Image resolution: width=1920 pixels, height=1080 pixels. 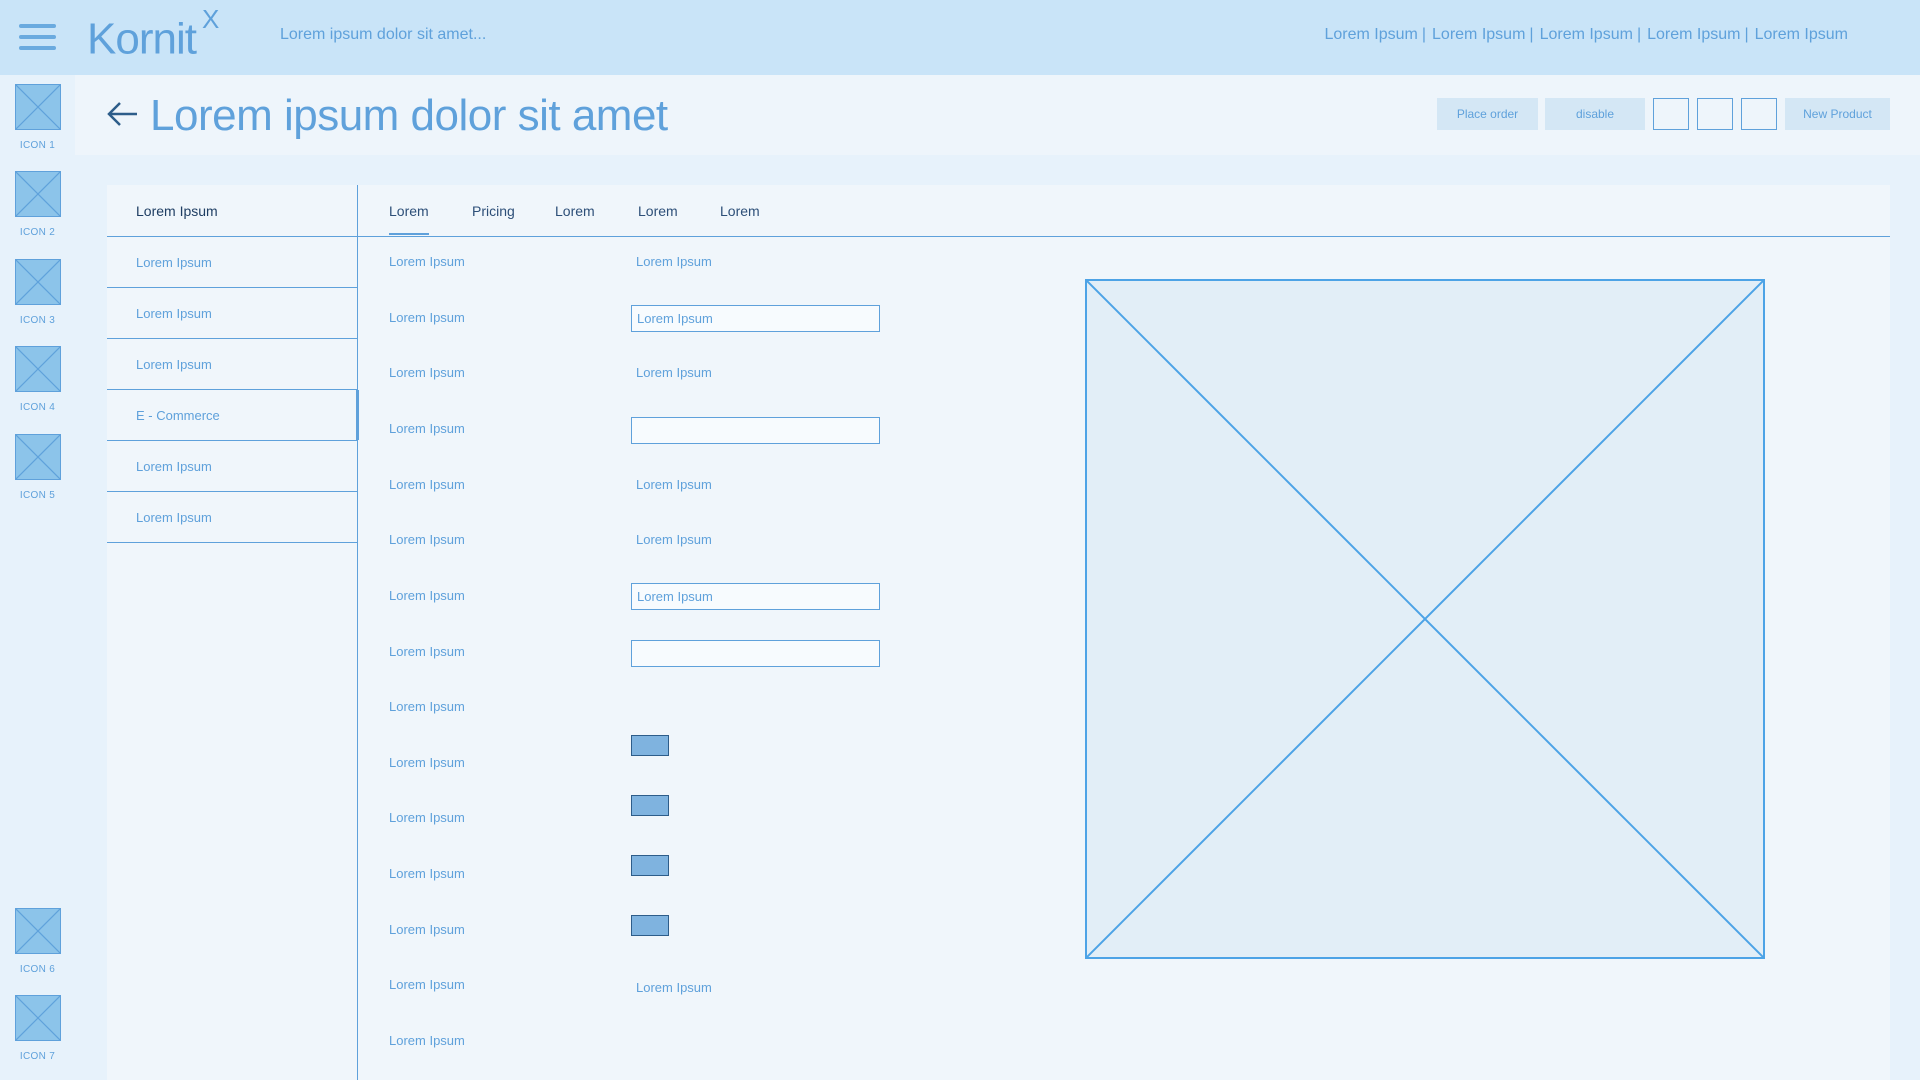 I want to click on rail-item-6: ICON 6, so click(x=37, y=941).